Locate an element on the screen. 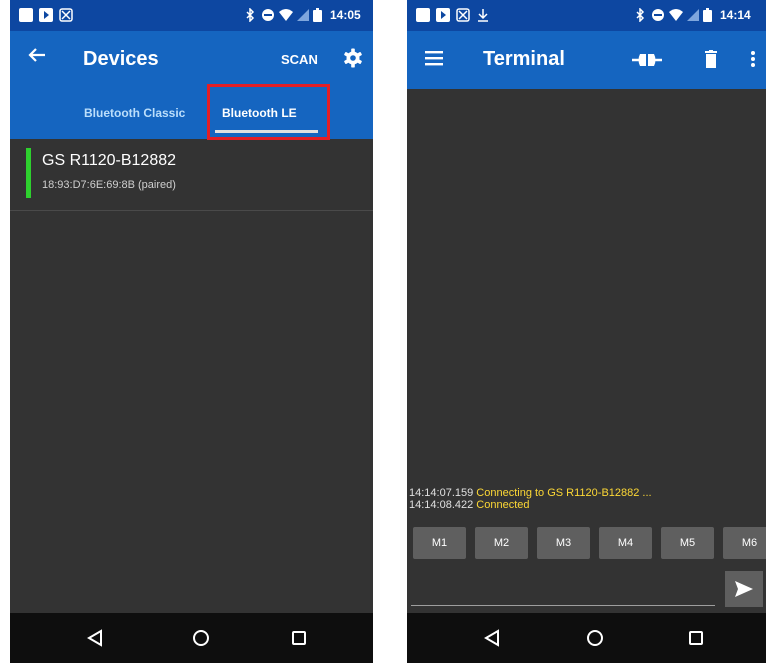 The height and width of the screenshot is (663, 766). log-timestamp: 14:14:08.422 is located at coordinates (441, 505).